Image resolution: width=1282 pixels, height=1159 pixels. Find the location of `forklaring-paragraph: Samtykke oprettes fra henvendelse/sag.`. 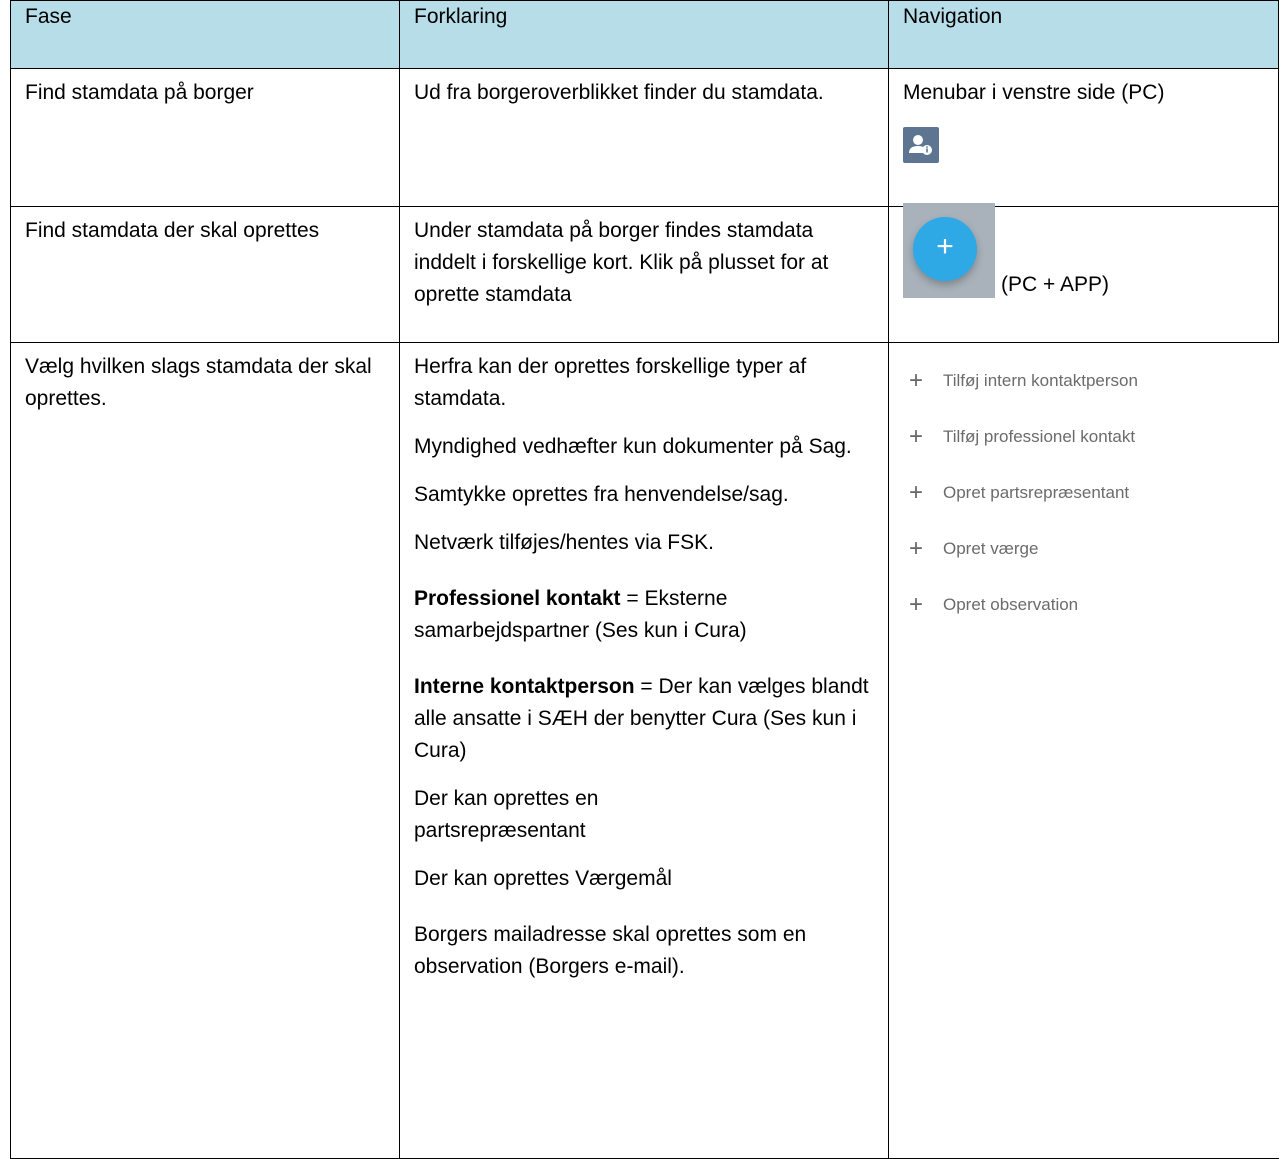

forklaring-paragraph: Samtykke oprettes fra henvendelse/sag. is located at coordinates (601, 494).